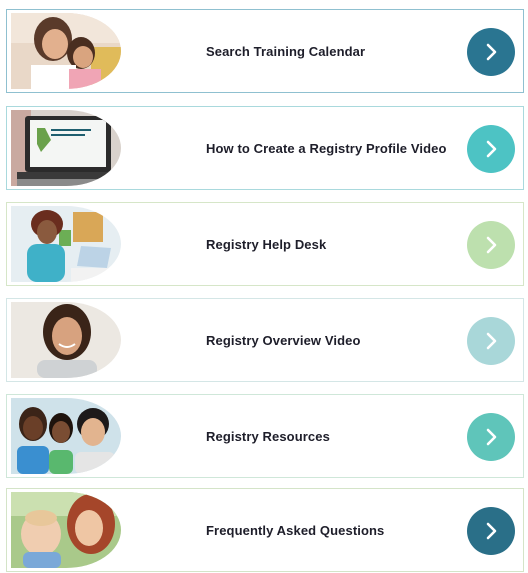 Image resolution: width=528 pixels, height=573 pixels. I want to click on item-label: Registry Resources, so click(268, 436).